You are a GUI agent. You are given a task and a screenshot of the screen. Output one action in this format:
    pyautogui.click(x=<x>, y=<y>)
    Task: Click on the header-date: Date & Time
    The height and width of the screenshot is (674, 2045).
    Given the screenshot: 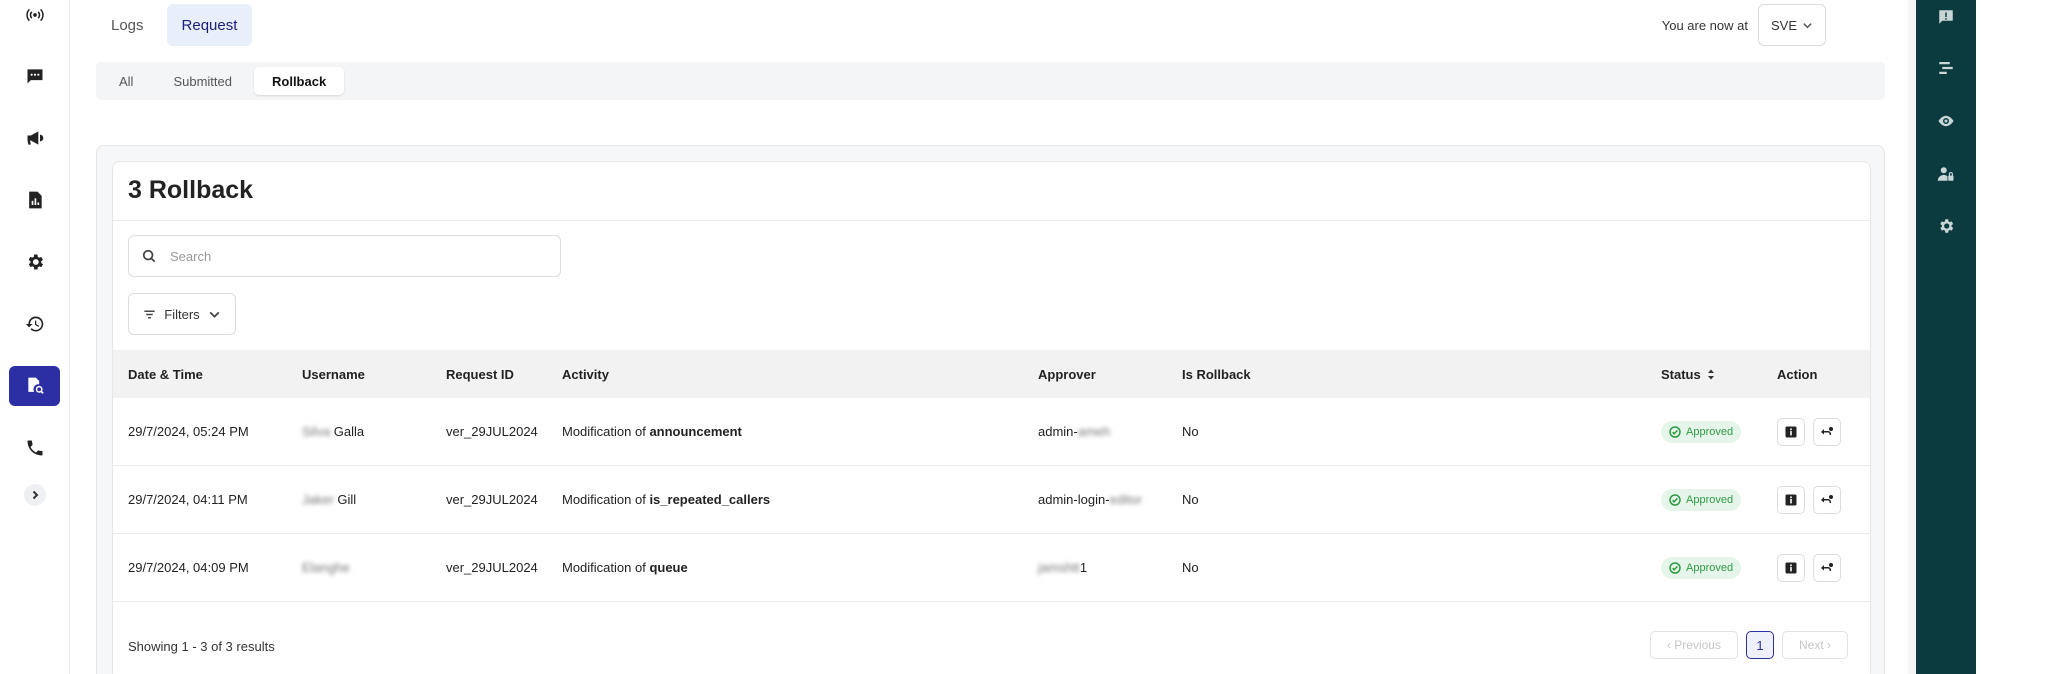 What is the action you would take?
    pyautogui.click(x=165, y=374)
    